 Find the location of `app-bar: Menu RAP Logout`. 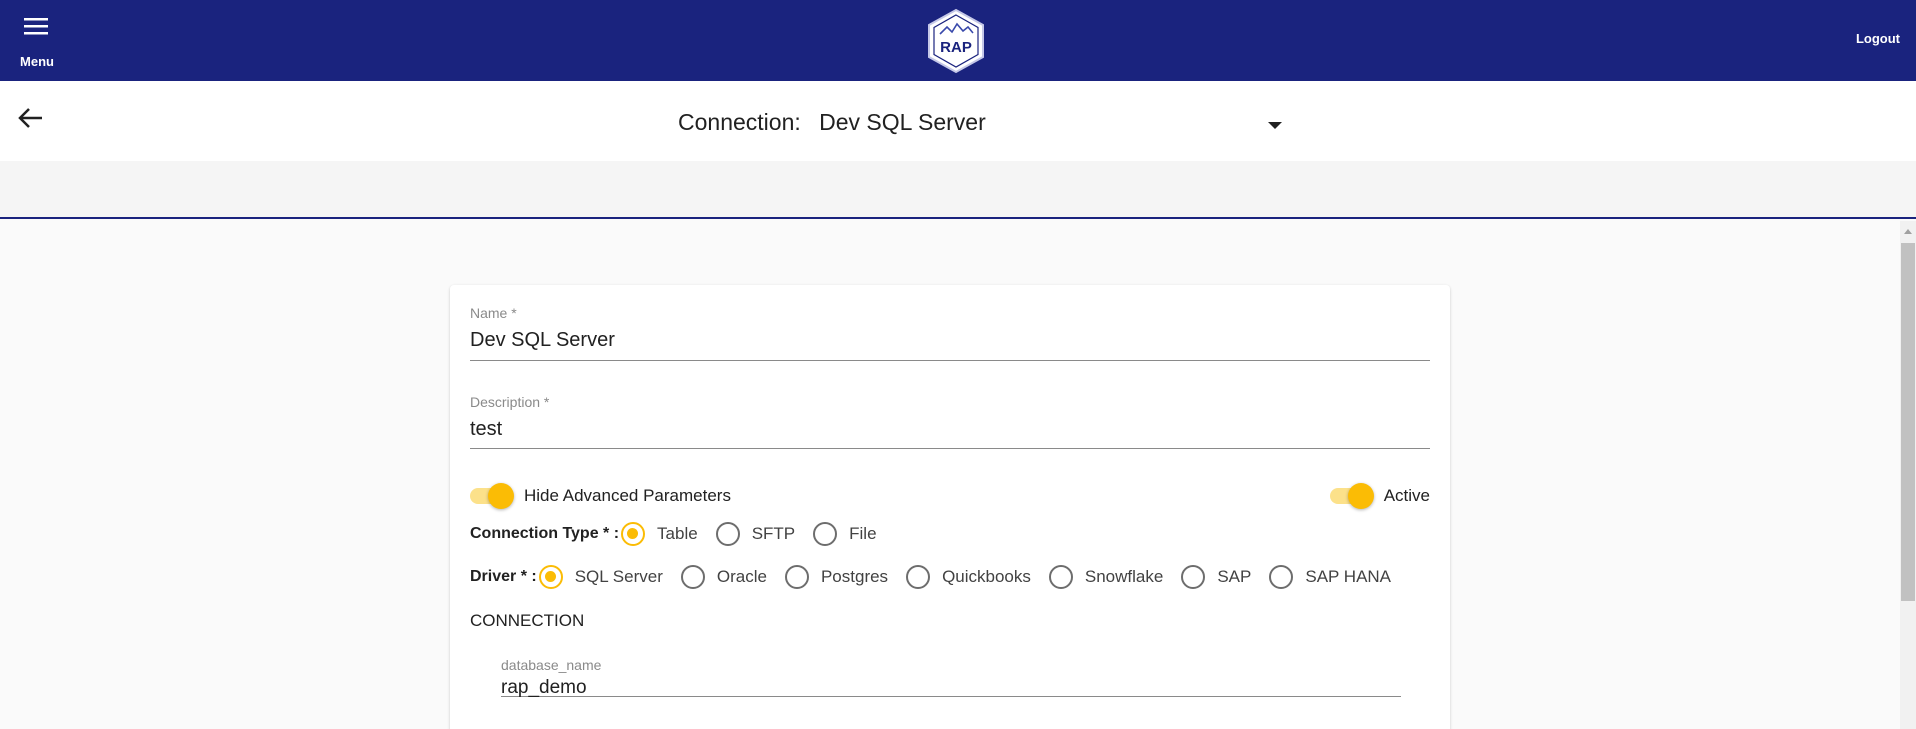

app-bar: Menu RAP Logout is located at coordinates (958, 40).